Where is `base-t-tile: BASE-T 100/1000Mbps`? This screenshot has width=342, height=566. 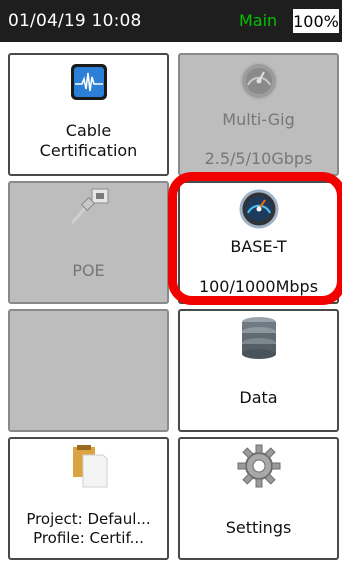
base-t-tile: BASE-T 100/1000Mbps is located at coordinates (258, 242).